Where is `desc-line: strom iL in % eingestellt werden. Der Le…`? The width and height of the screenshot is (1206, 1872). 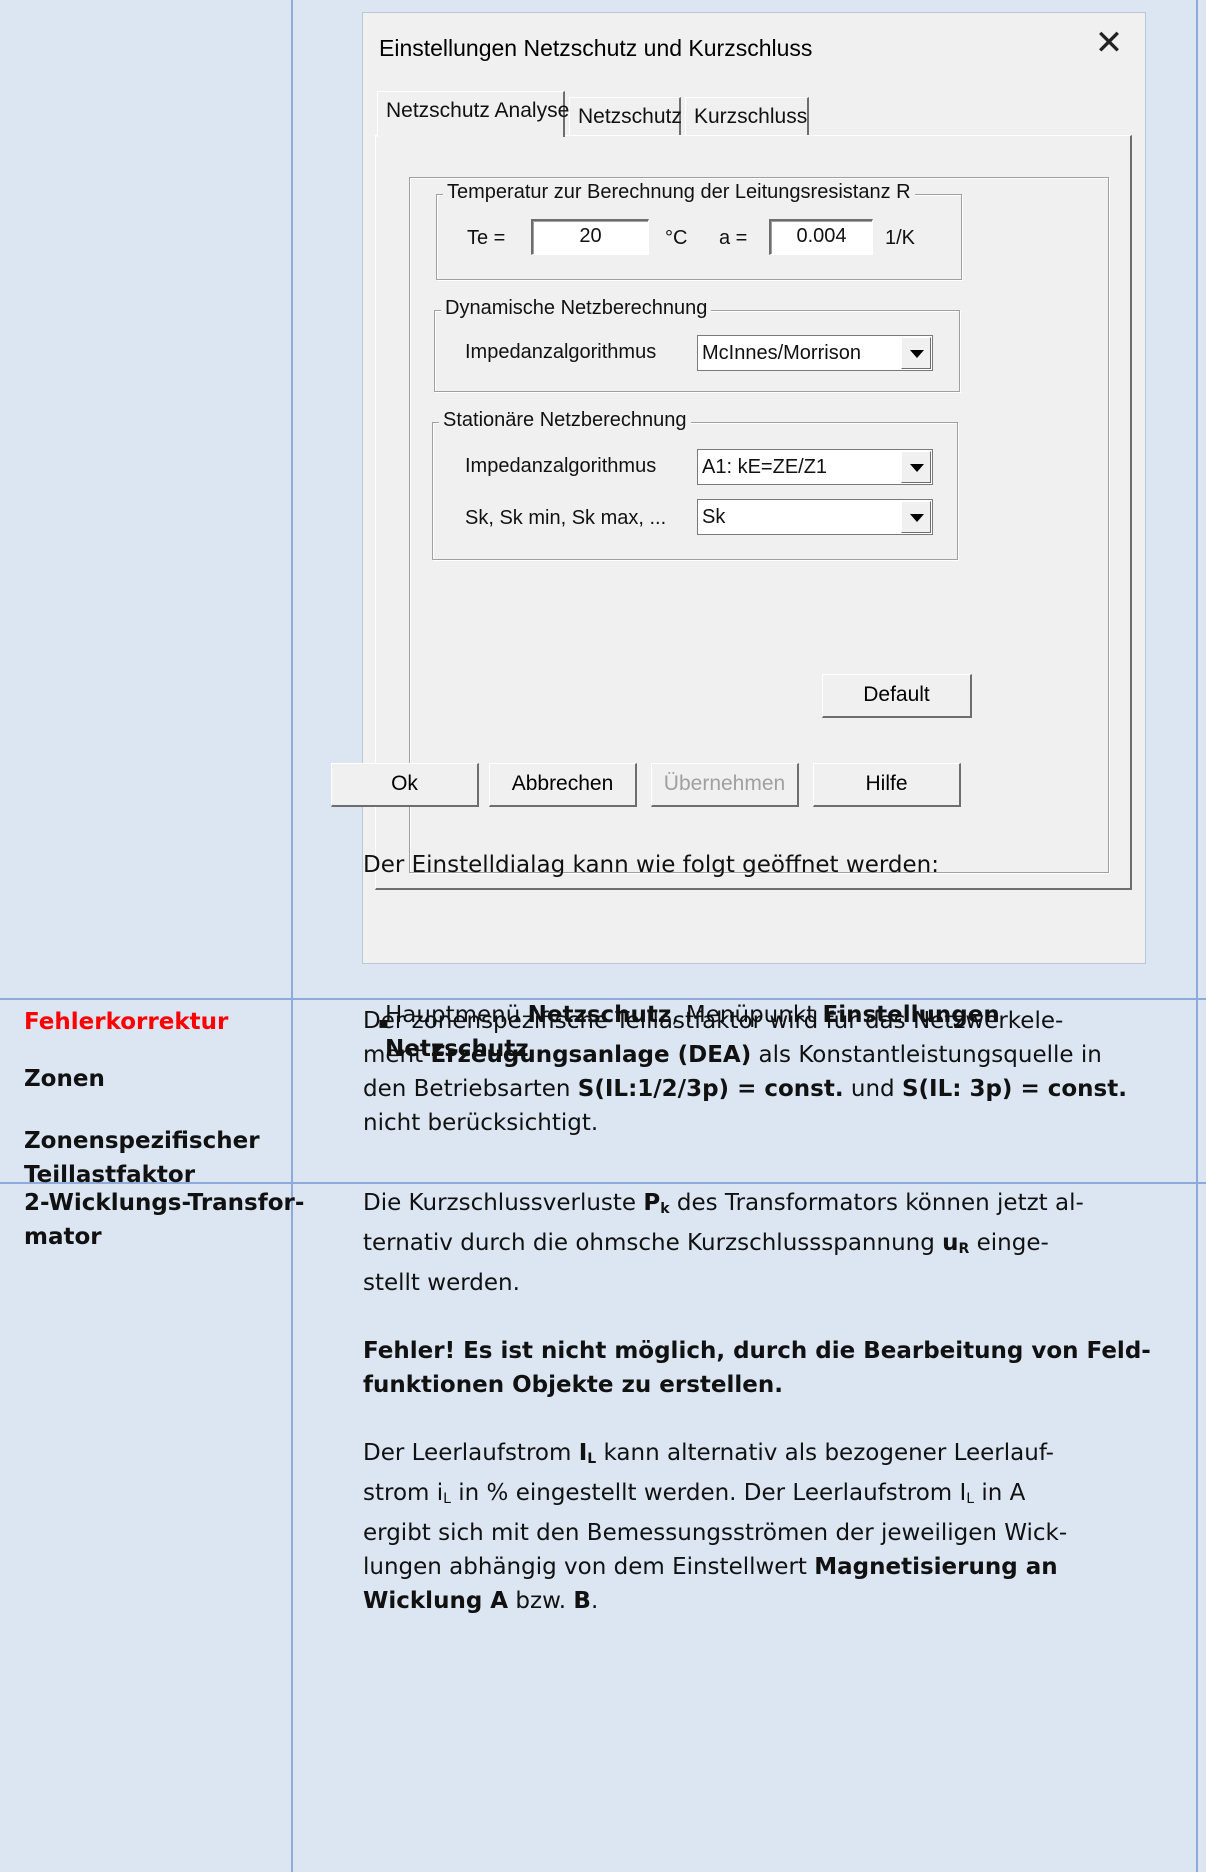 desc-line: strom iL in % eingestellt werden. Der Le… is located at coordinates (772, 1496).